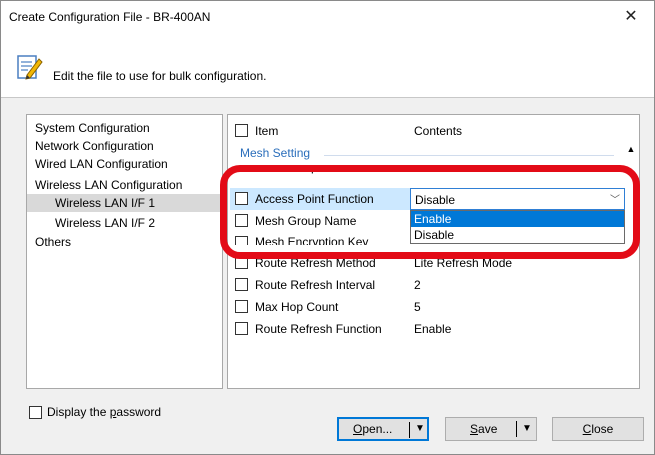 The height and width of the screenshot is (455, 655). I want to click on table-row: Max Hop Count 5, so click(425, 307).